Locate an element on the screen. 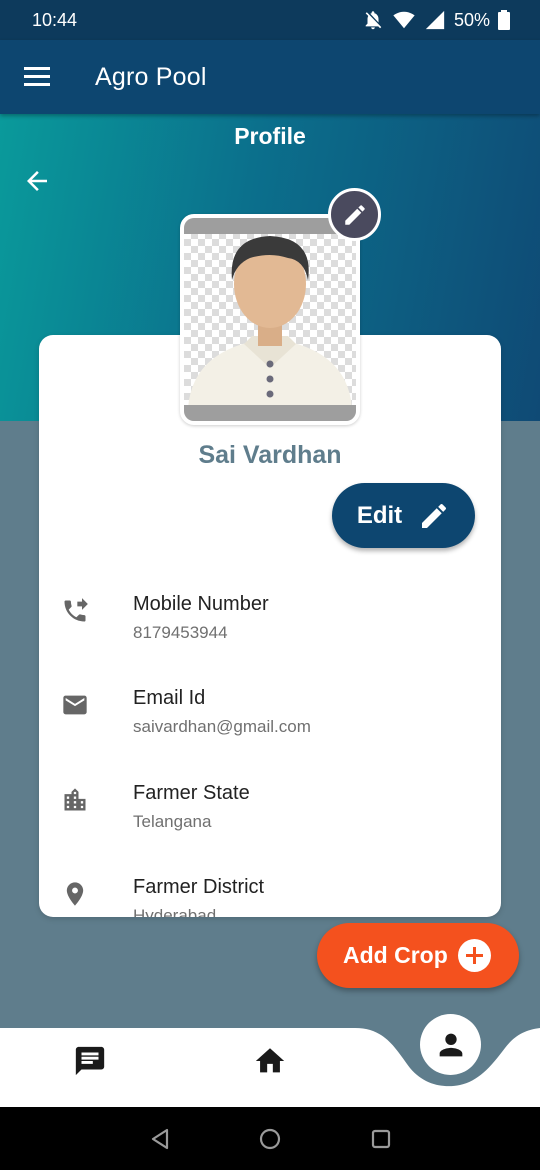  location-pin-icon is located at coordinates (75, 894).